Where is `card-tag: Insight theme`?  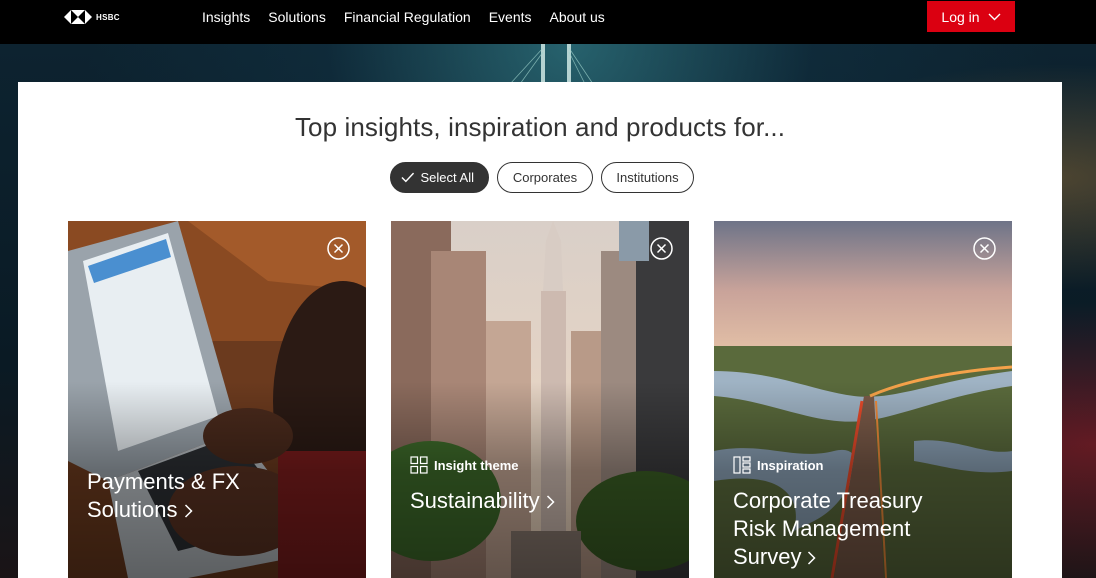 card-tag: Insight theme is located at coordinates (464, 465).